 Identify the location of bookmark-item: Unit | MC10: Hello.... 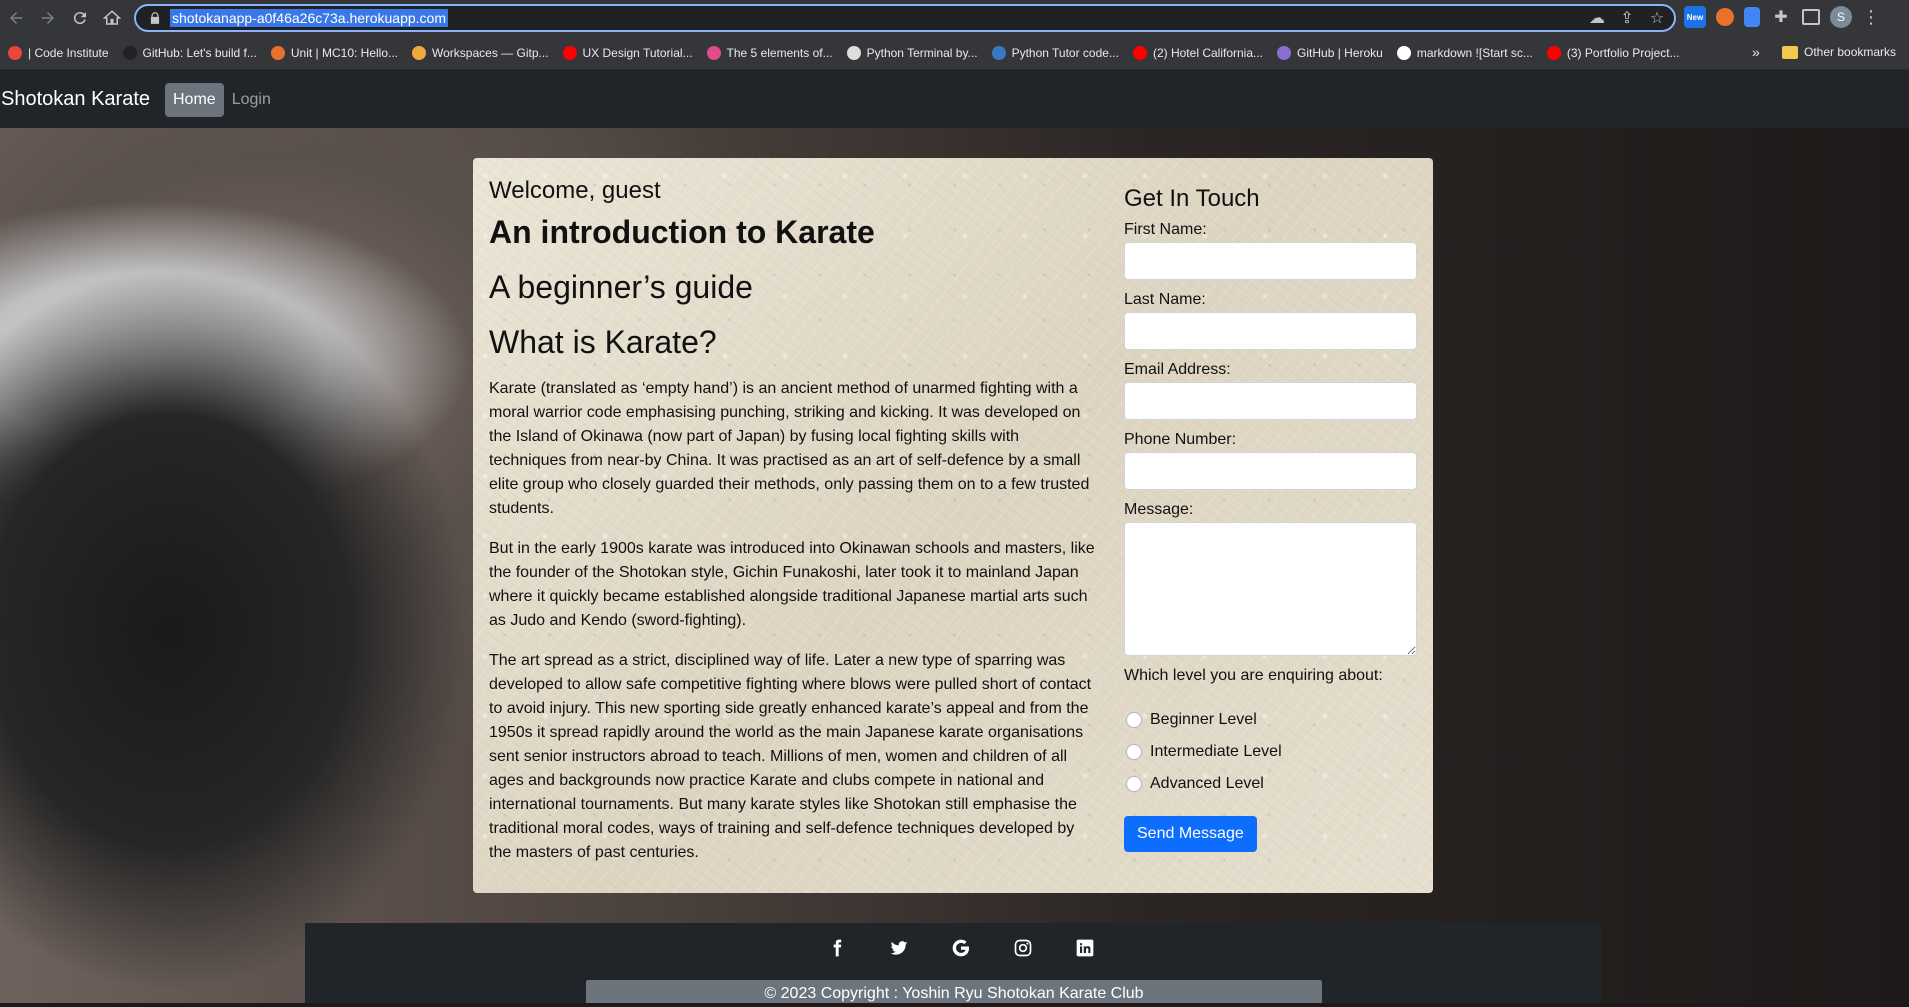
(334, 52).